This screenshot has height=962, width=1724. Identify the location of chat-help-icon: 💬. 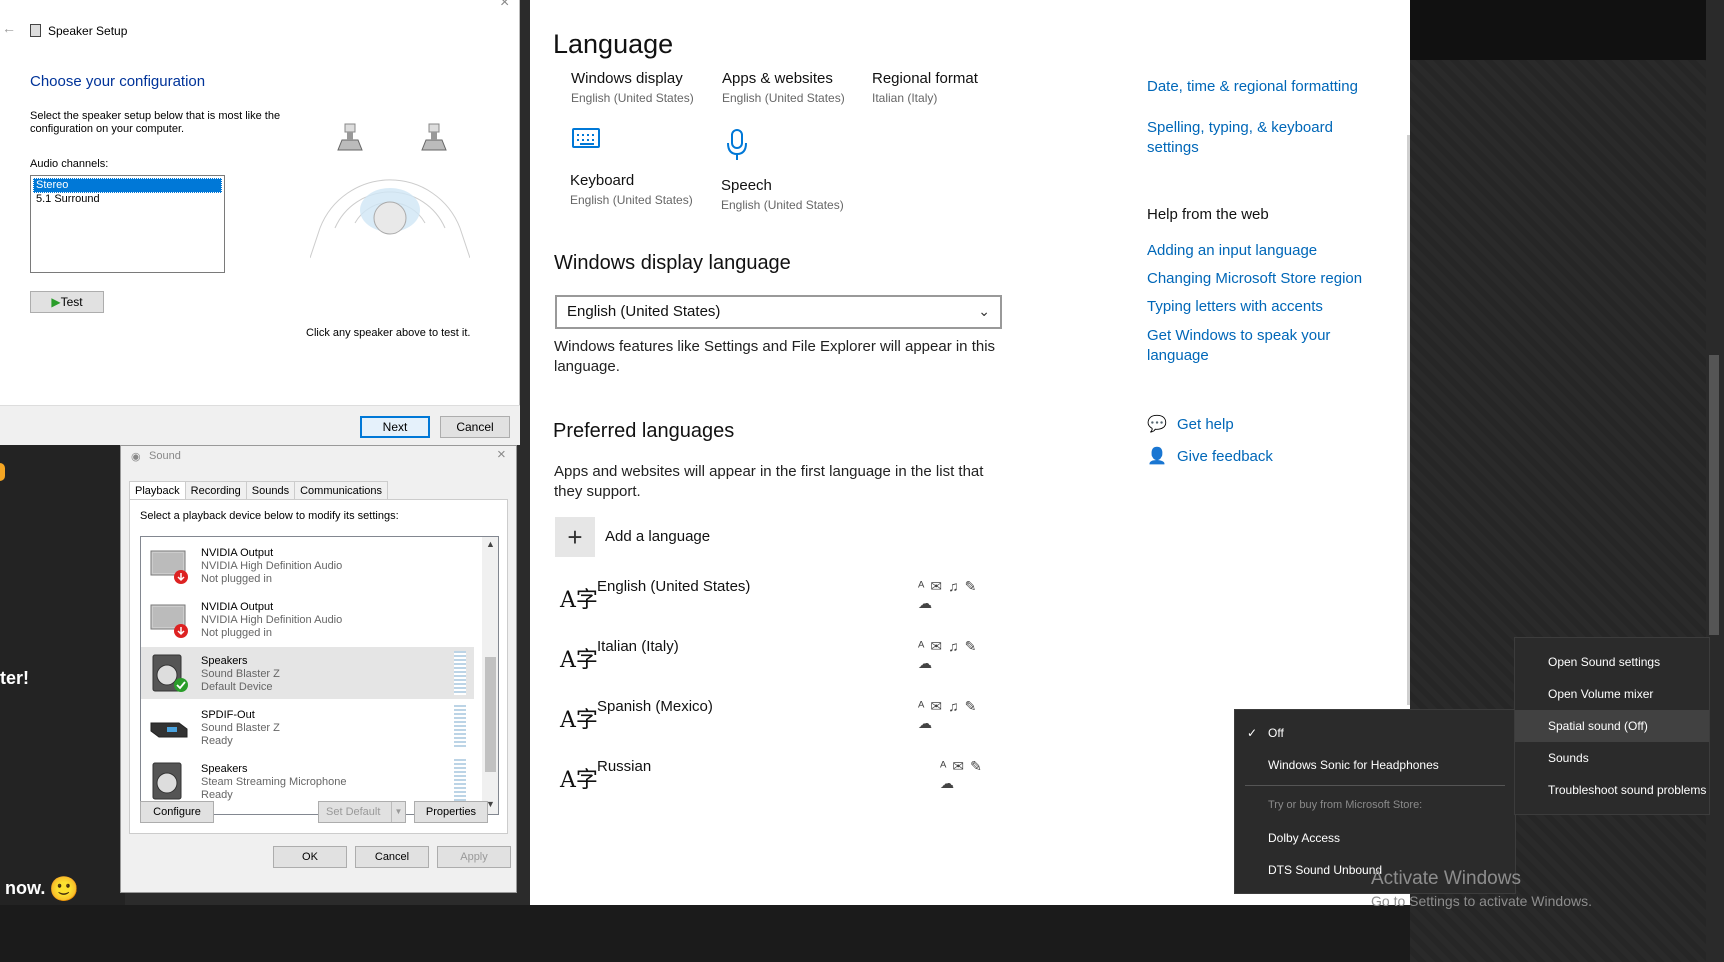
(1157, 424).